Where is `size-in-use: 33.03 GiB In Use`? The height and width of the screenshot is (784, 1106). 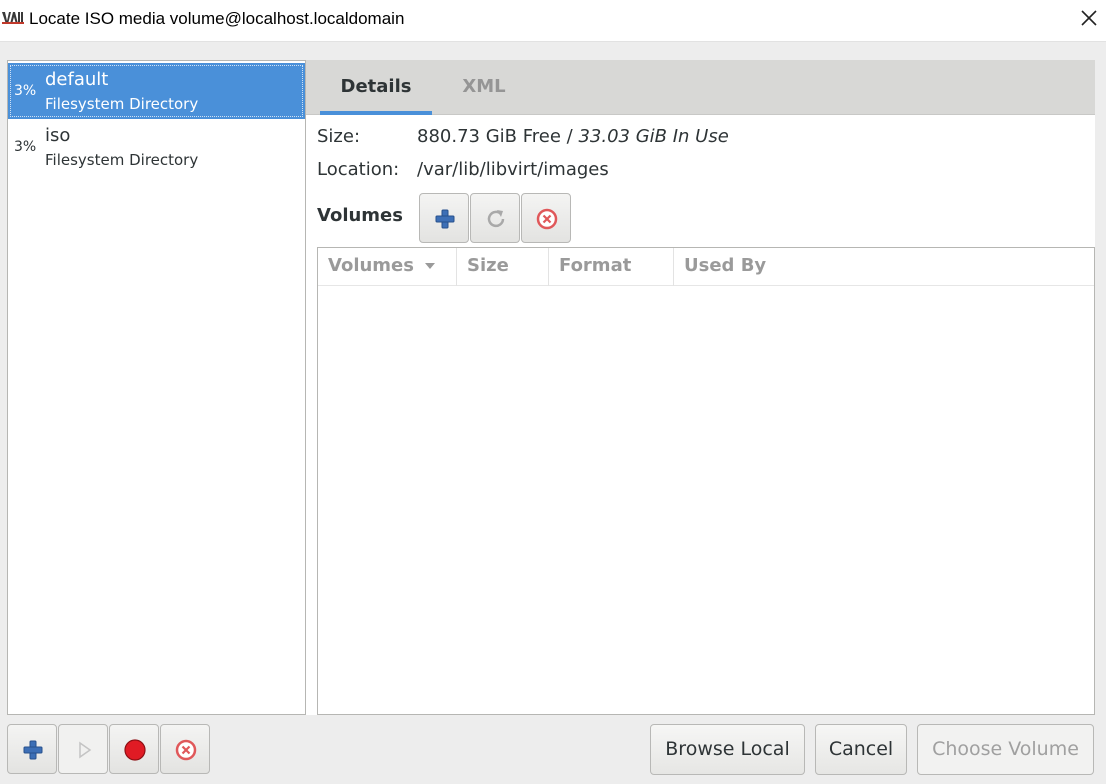 size-in-use: 33.03 GiB In Use is located at coordinates (653, 136).